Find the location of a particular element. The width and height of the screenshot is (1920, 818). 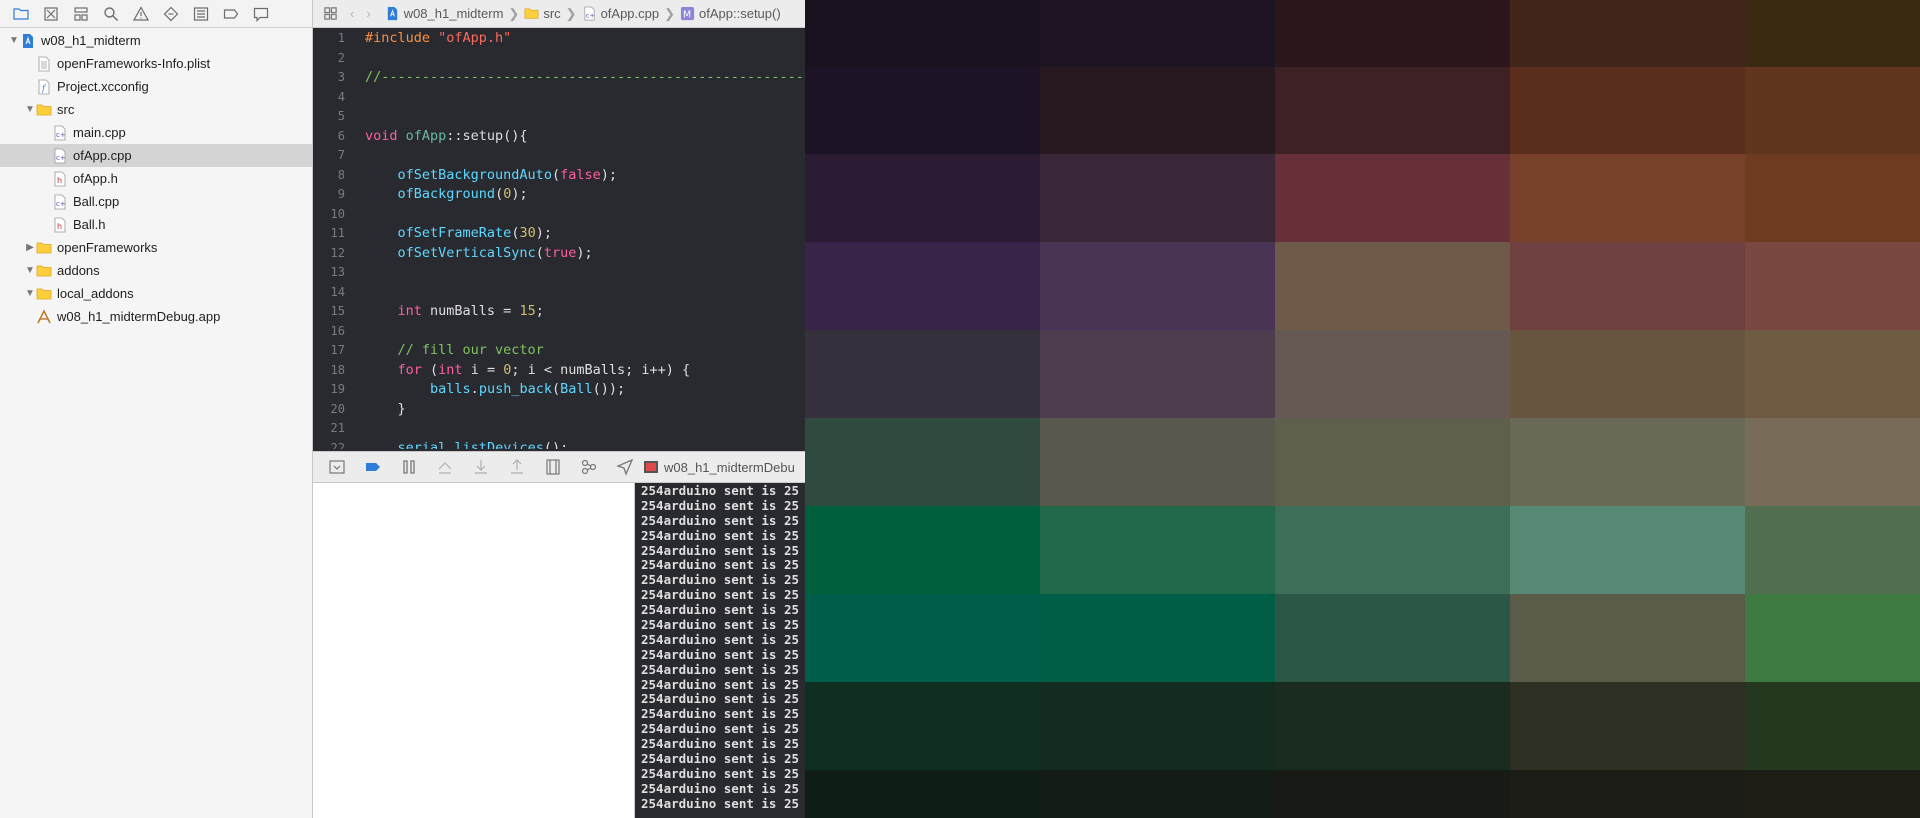

tree-item: ▼ addons is located at coordinates (156, 270).